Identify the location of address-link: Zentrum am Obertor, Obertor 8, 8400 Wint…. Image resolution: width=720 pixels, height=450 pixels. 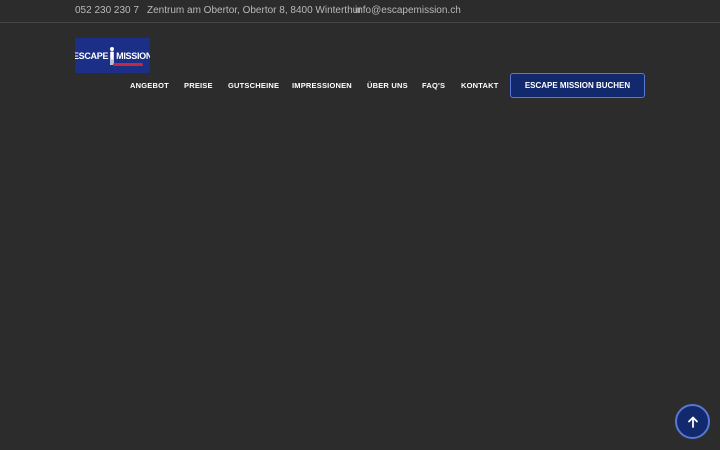
(254, 11).